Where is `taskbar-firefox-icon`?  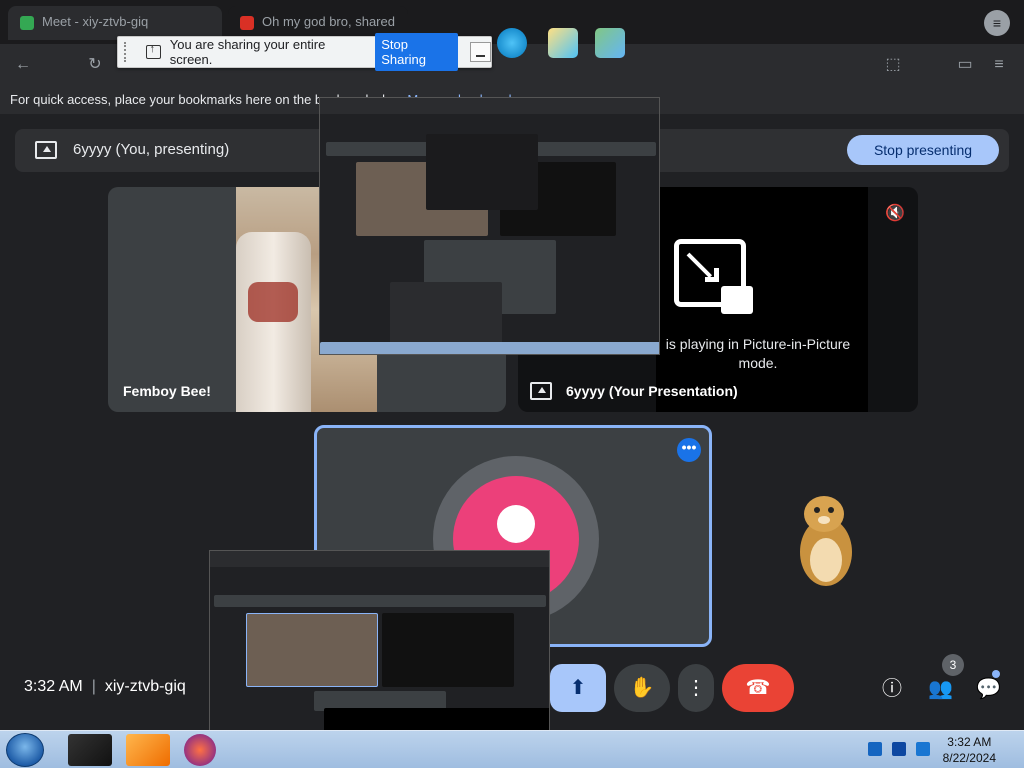 taskbar-firefox-icon is located at coordinates (200, 750).